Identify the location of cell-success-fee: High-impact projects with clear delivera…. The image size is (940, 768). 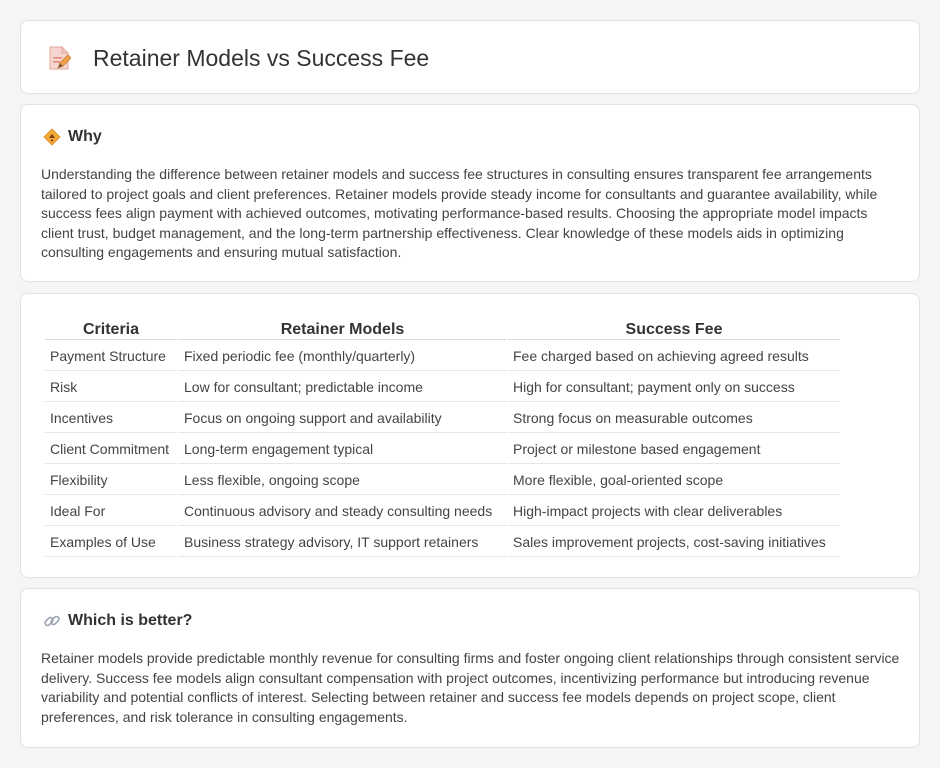
(674, 511).